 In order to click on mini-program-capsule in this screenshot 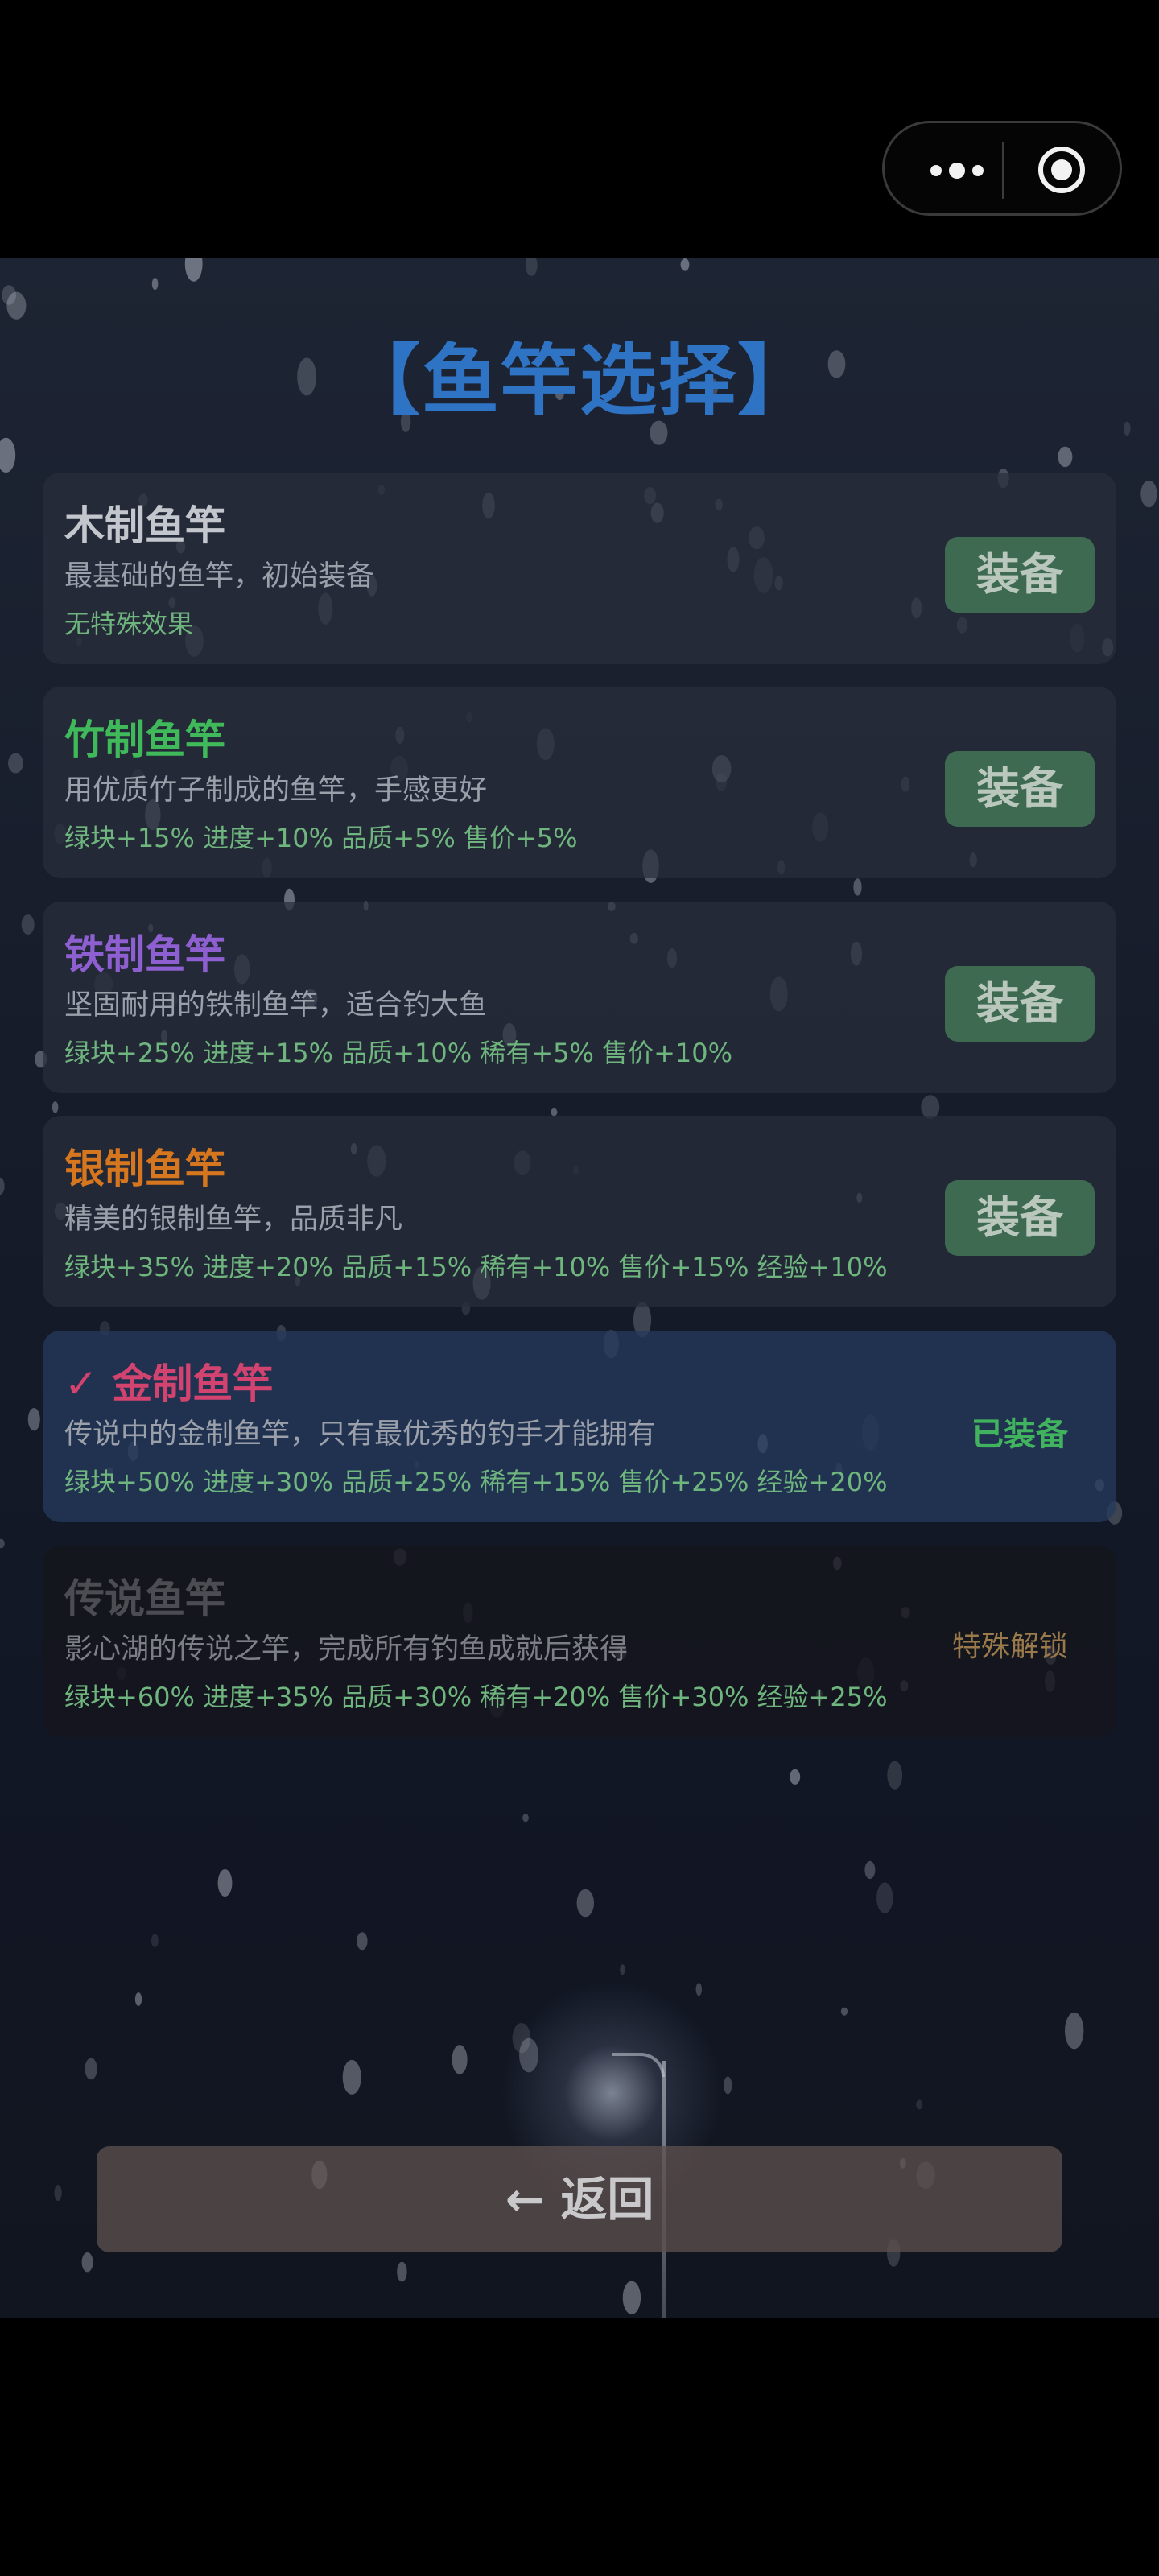, I will do `click(1002, 168)`.